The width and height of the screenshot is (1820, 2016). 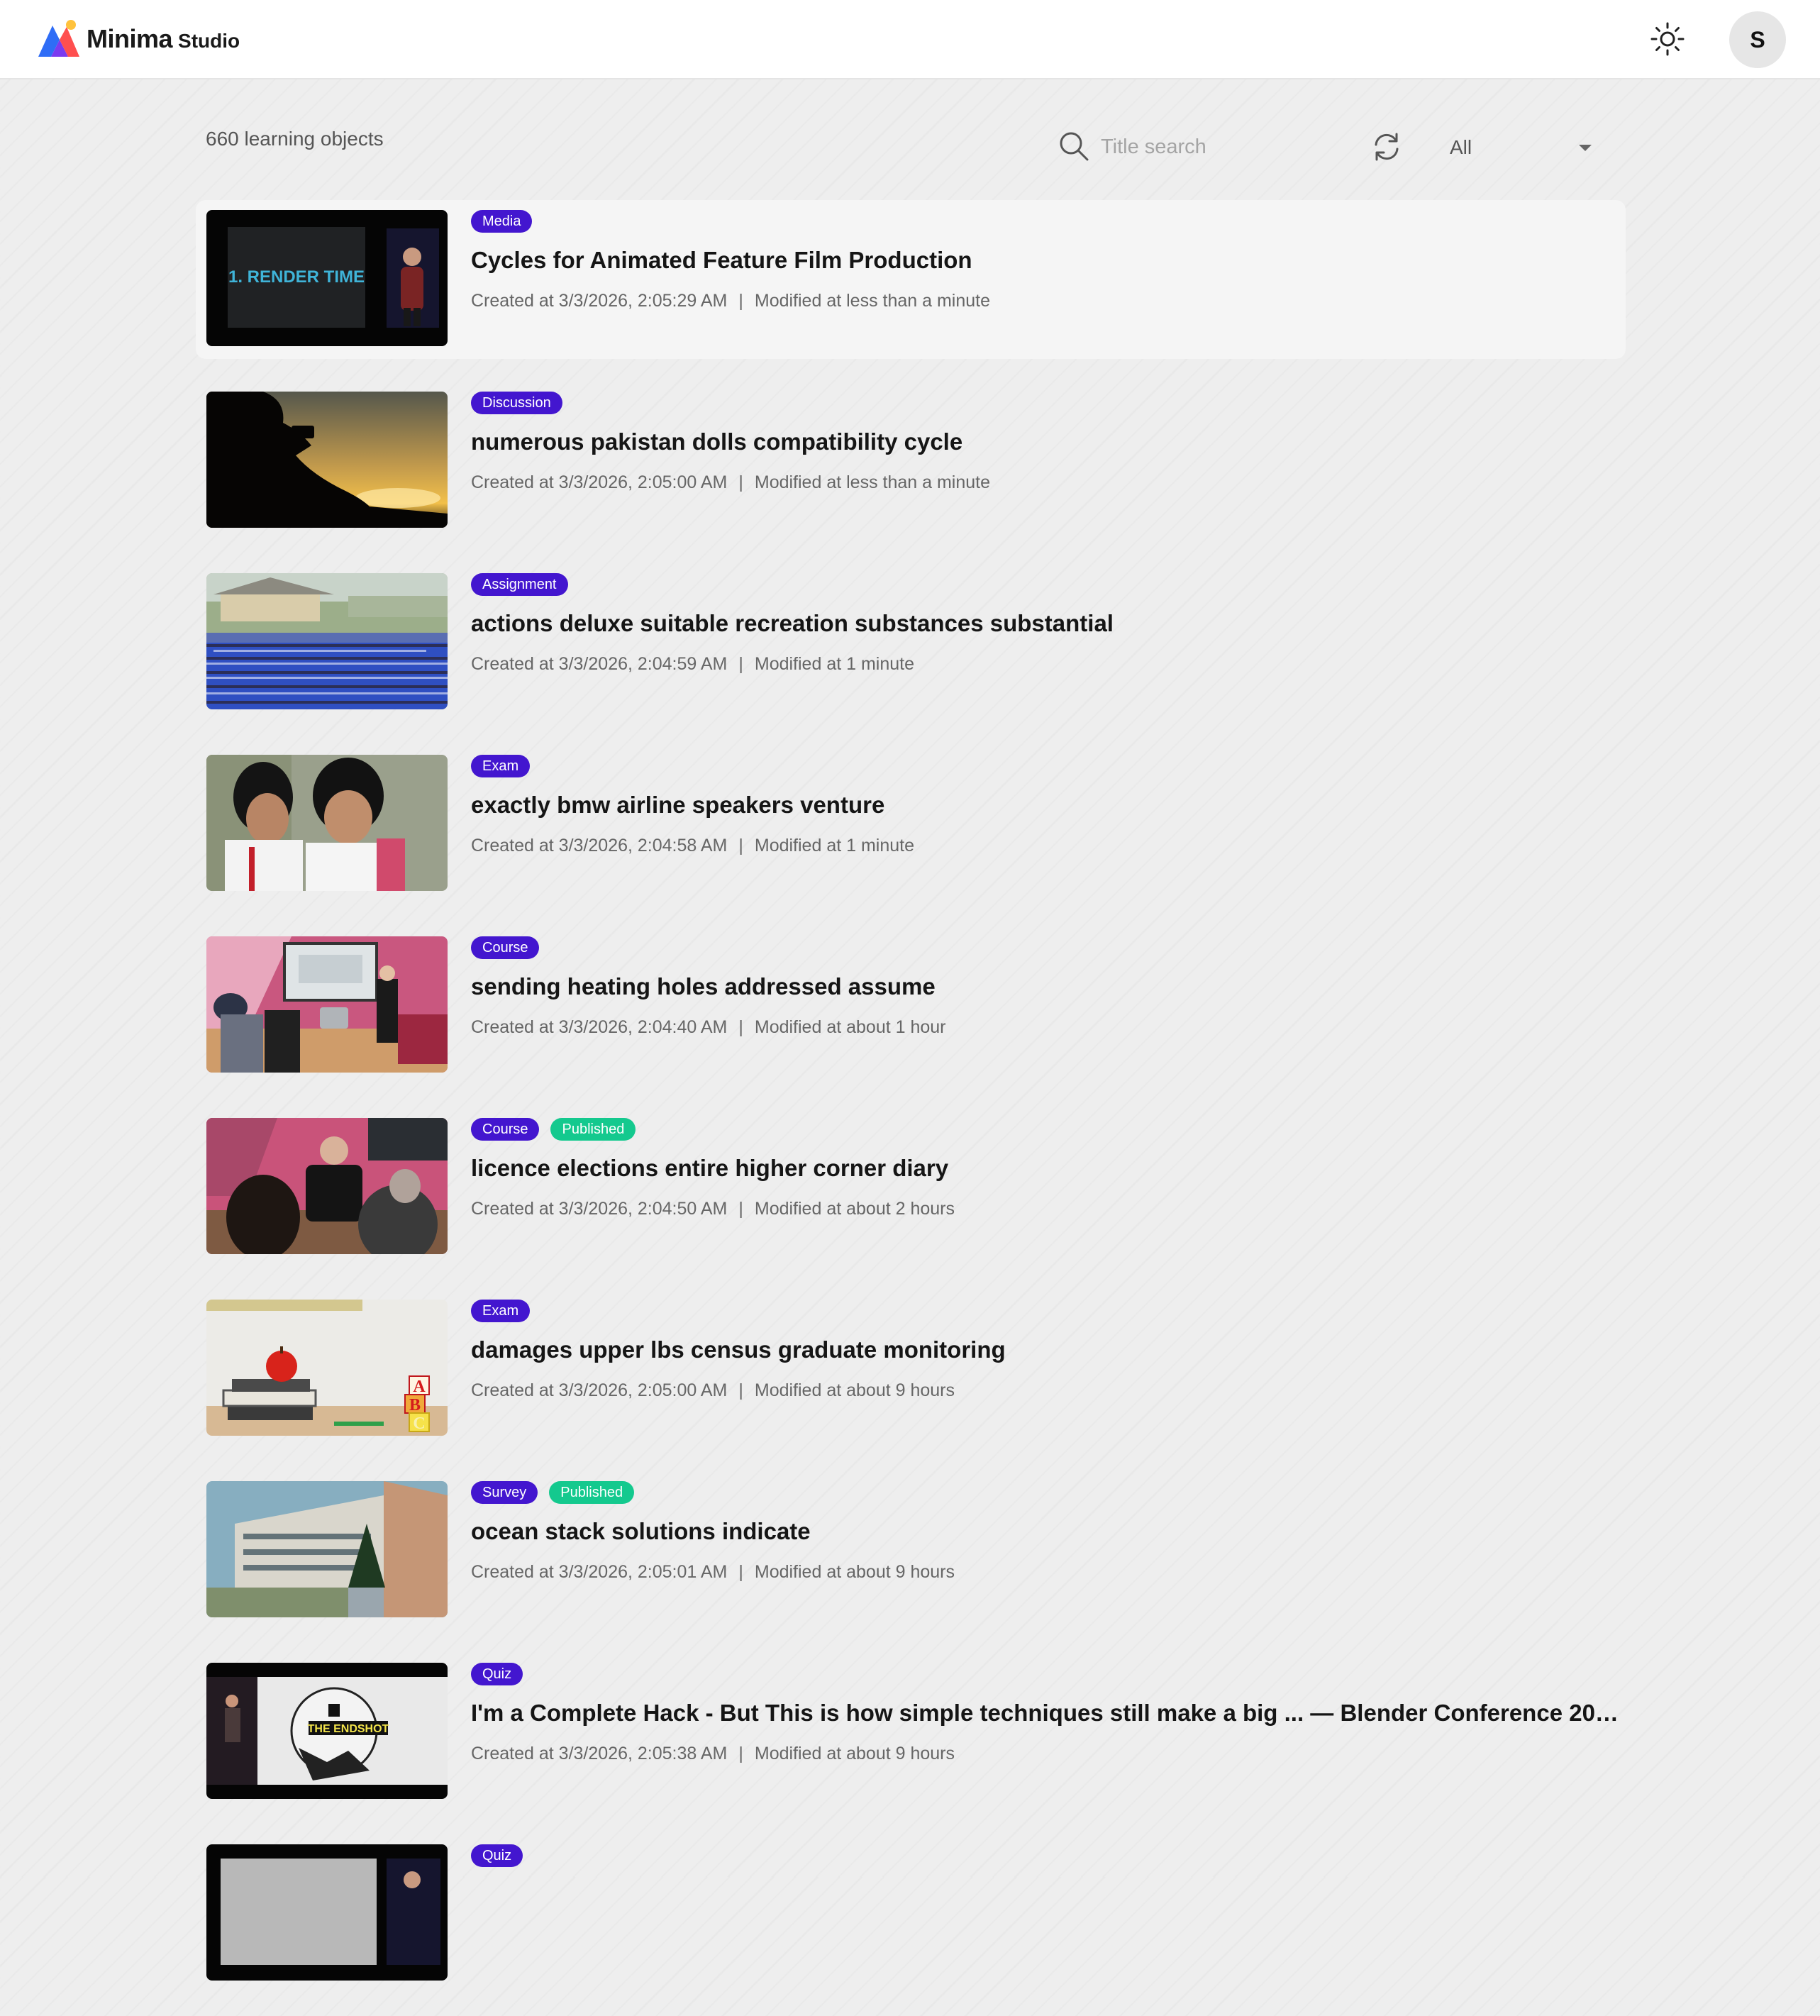 I want to click on item-tags: Media, so click(x=502, y=221).